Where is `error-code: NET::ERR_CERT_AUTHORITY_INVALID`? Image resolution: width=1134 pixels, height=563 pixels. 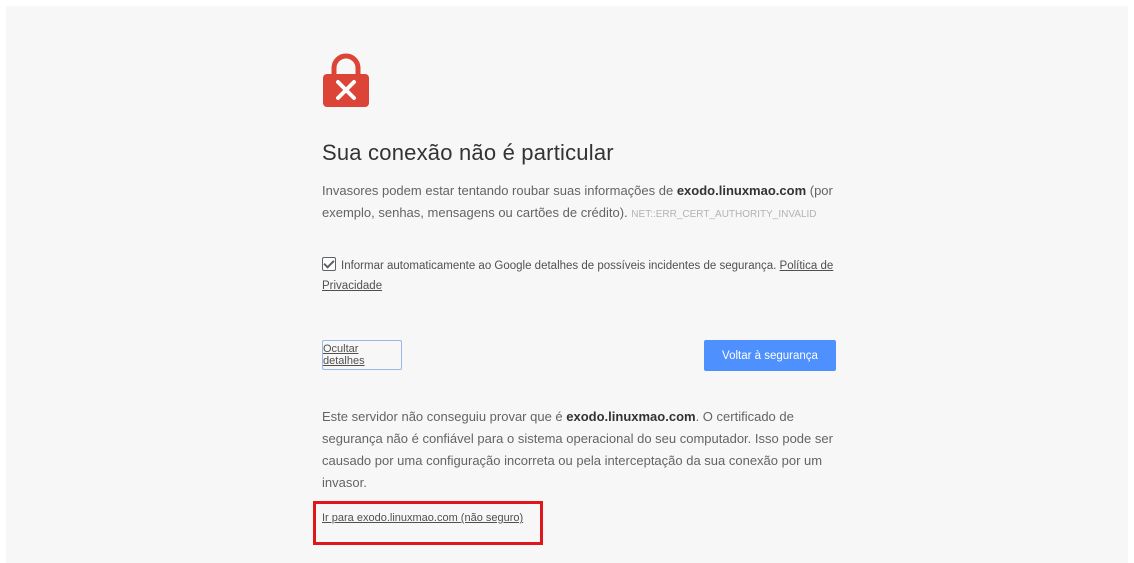 error-code: NET::ERR_CERT_AUTHORITY_INVALID is located at coordinates (724, 214).